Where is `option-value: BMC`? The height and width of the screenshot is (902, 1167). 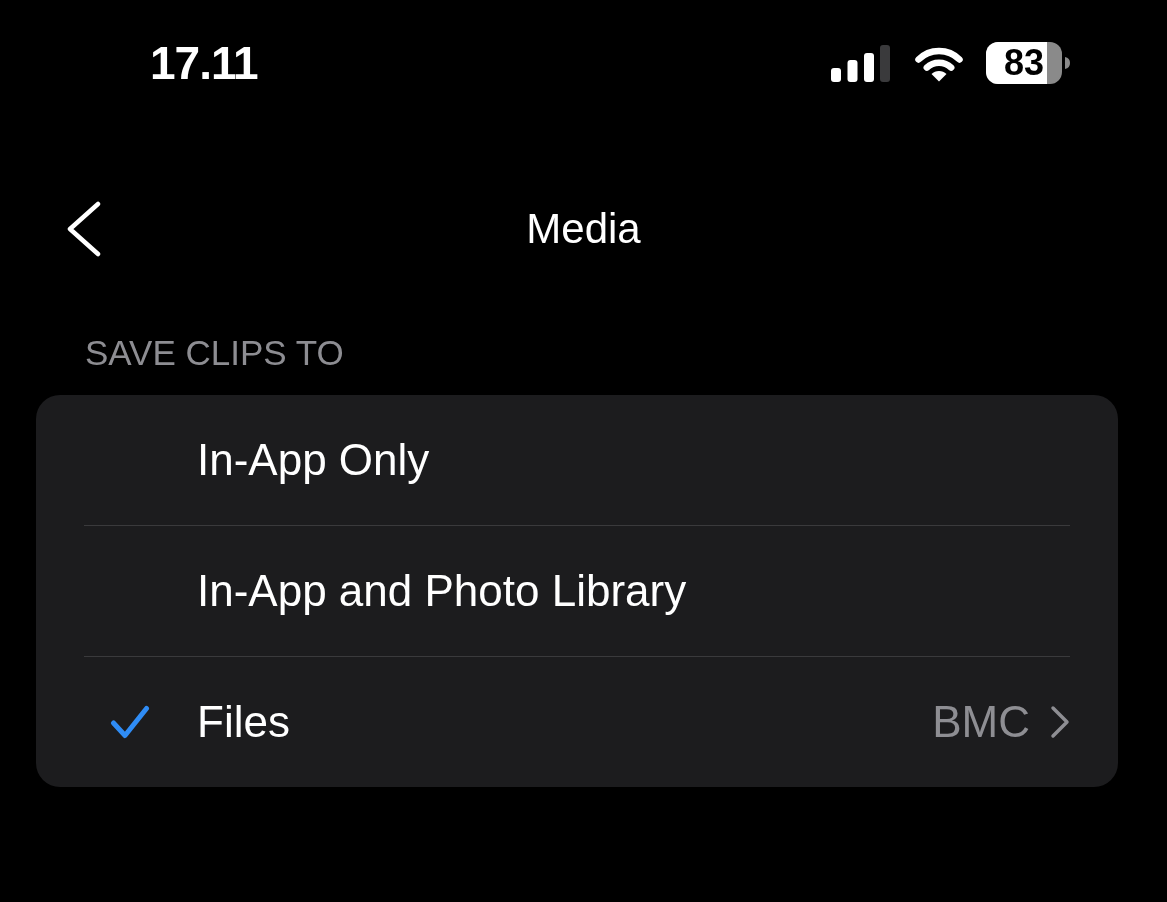
option-value: BMC is located at coordinates (981, 722).